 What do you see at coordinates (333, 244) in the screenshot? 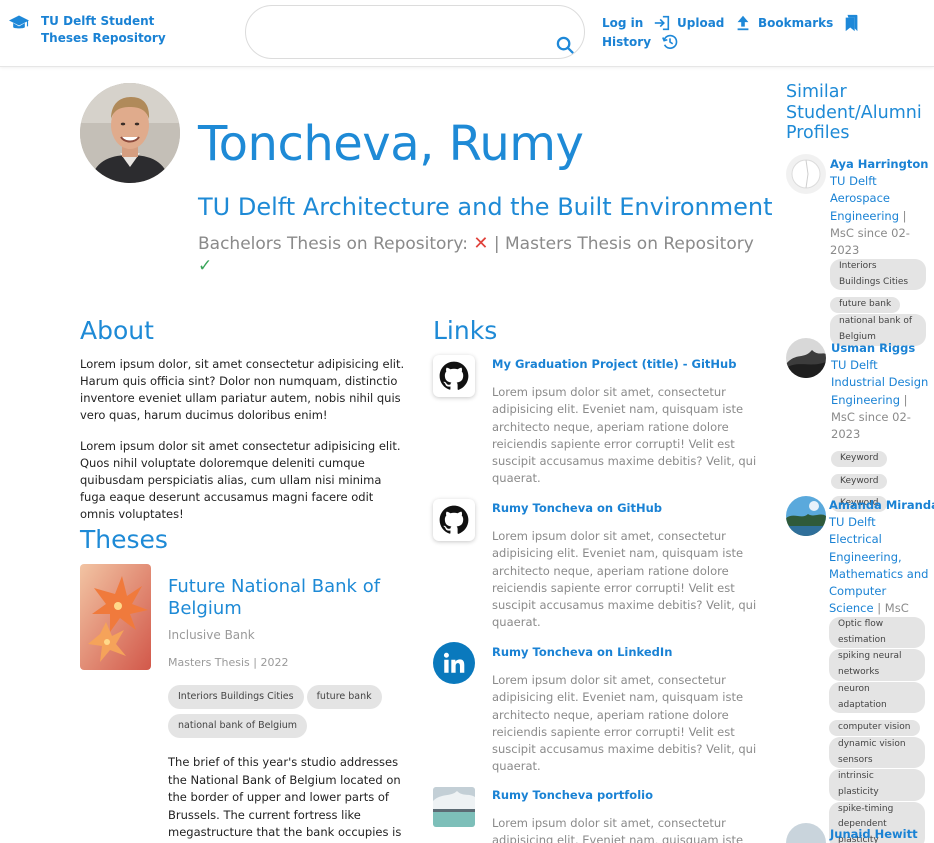
I see `bachelors-thesis-label: Bachelors Thesis on Repository:` at bounding box center [333, 244].